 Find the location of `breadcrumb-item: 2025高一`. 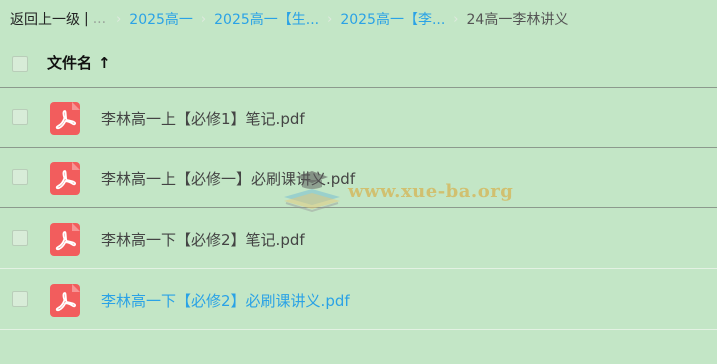

breadcrumb-item: 2025高一 is located at coordinates (161, 19).